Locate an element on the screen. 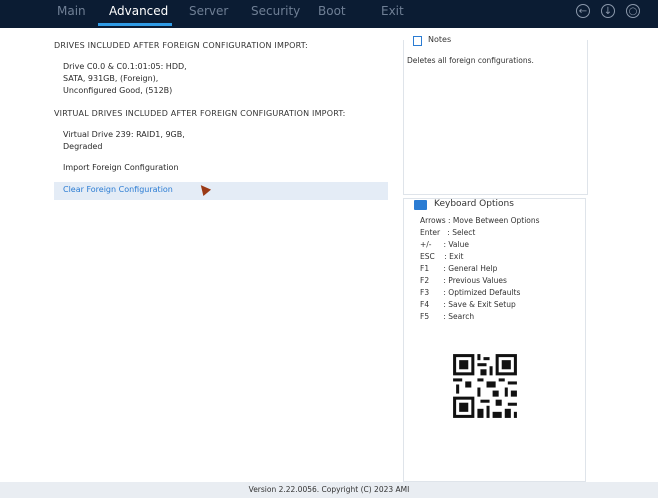 This screenshot has height=498, width=658. virtual-drive-info-line-1: Virtual Drive 239: RAID1, 9GB, is located at coordinates (124, 134).